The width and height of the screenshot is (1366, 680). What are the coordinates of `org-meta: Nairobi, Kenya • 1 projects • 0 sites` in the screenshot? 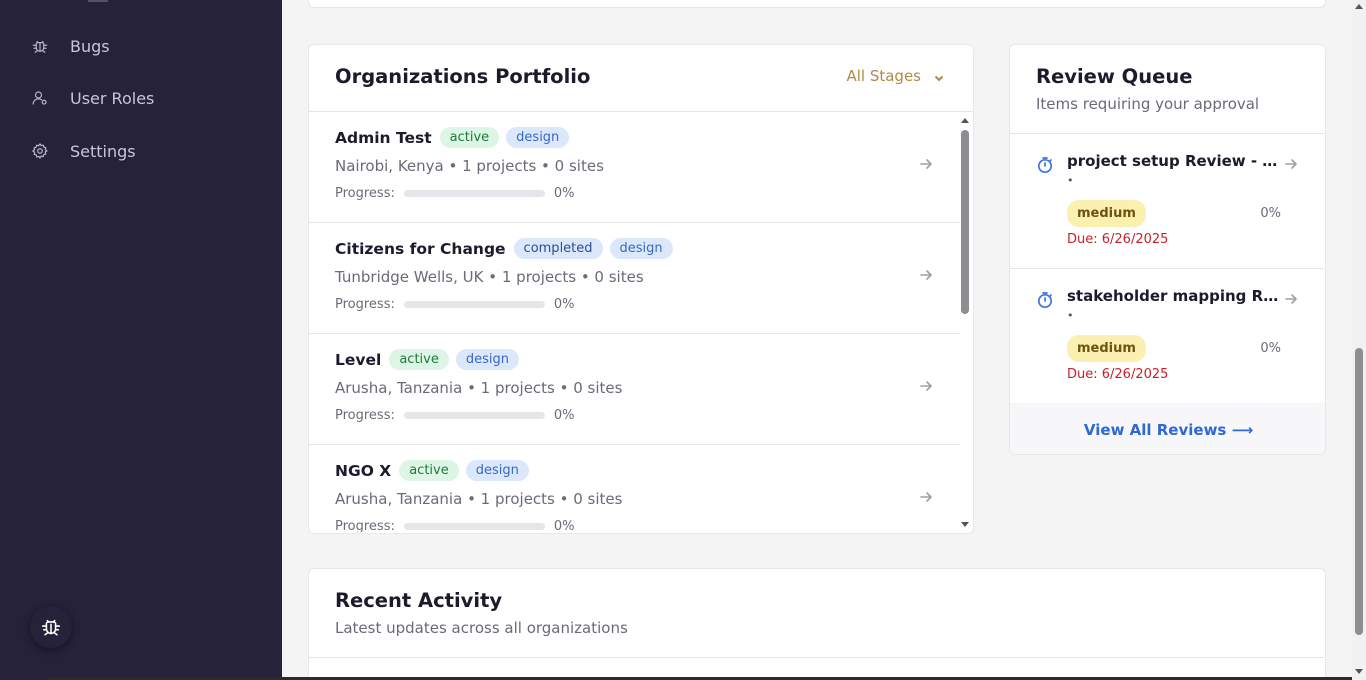 It's located at (469, 166).